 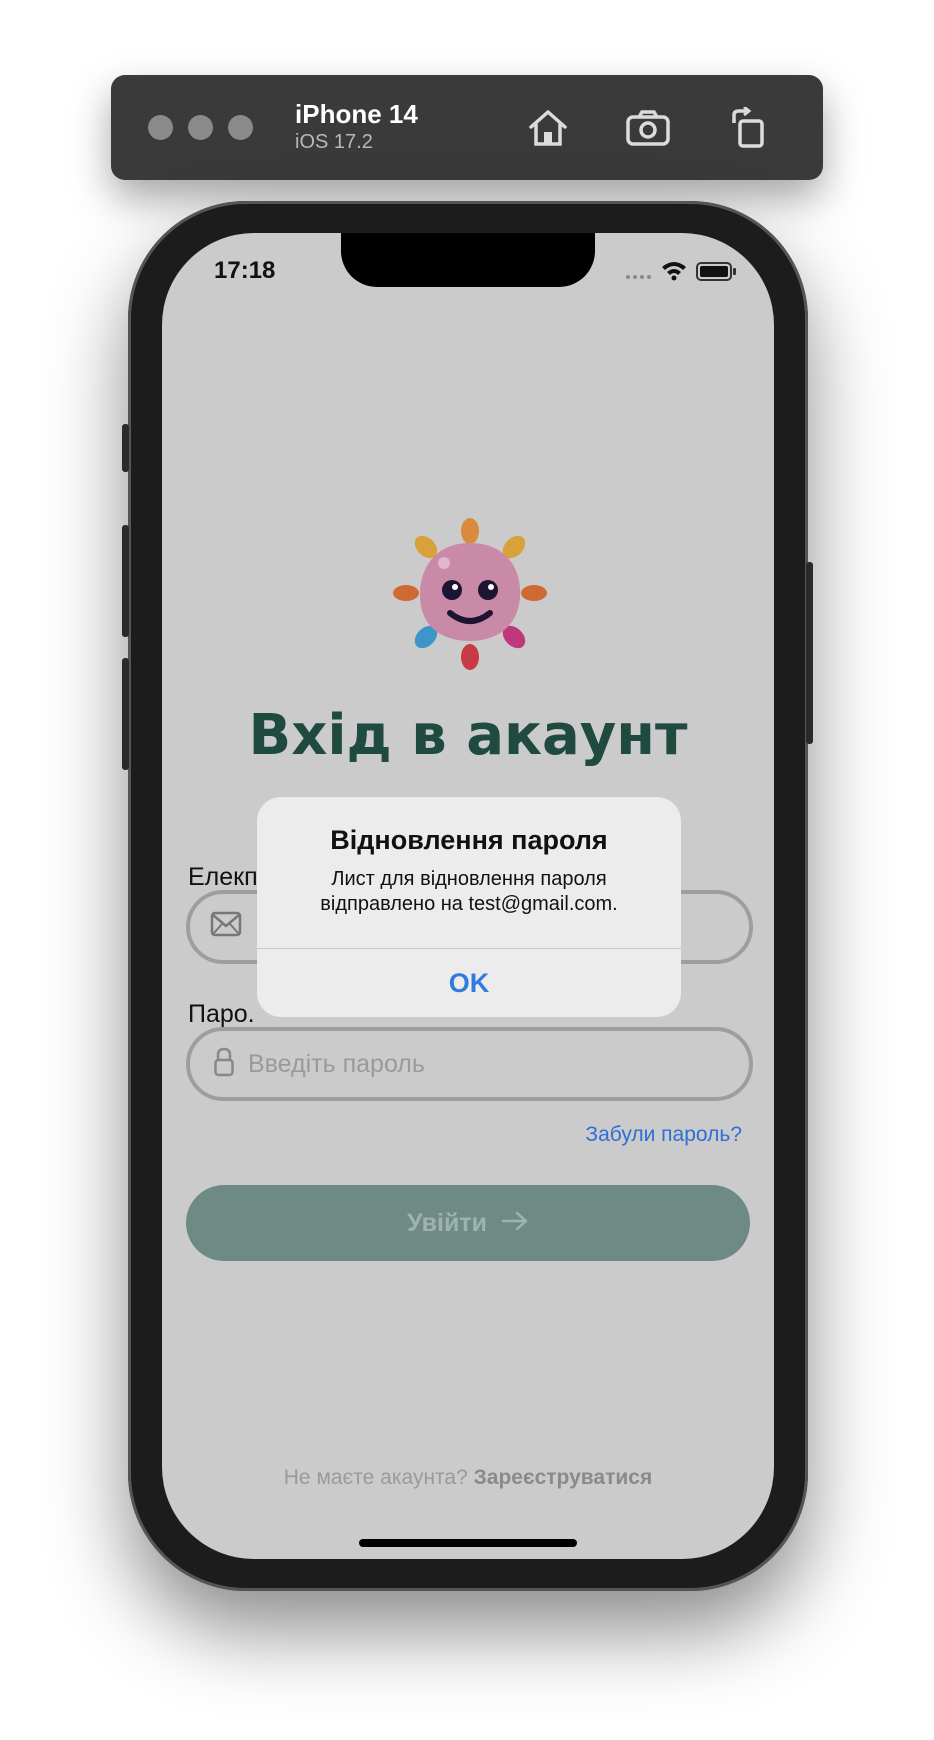 I want to click on screenshot-icon, so click(x=648, y=128).